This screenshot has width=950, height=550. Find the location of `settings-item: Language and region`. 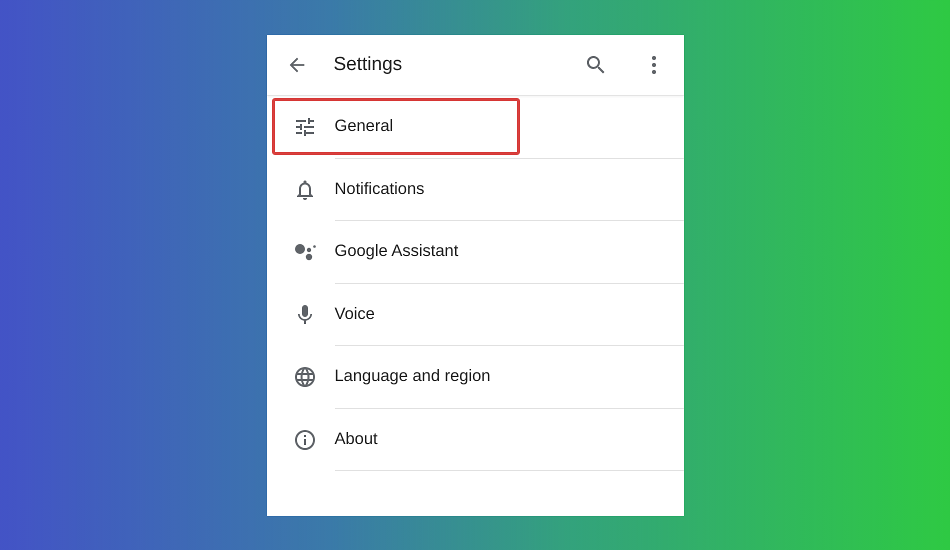

settings-item: Language and region is located at coordinates (412, 377).